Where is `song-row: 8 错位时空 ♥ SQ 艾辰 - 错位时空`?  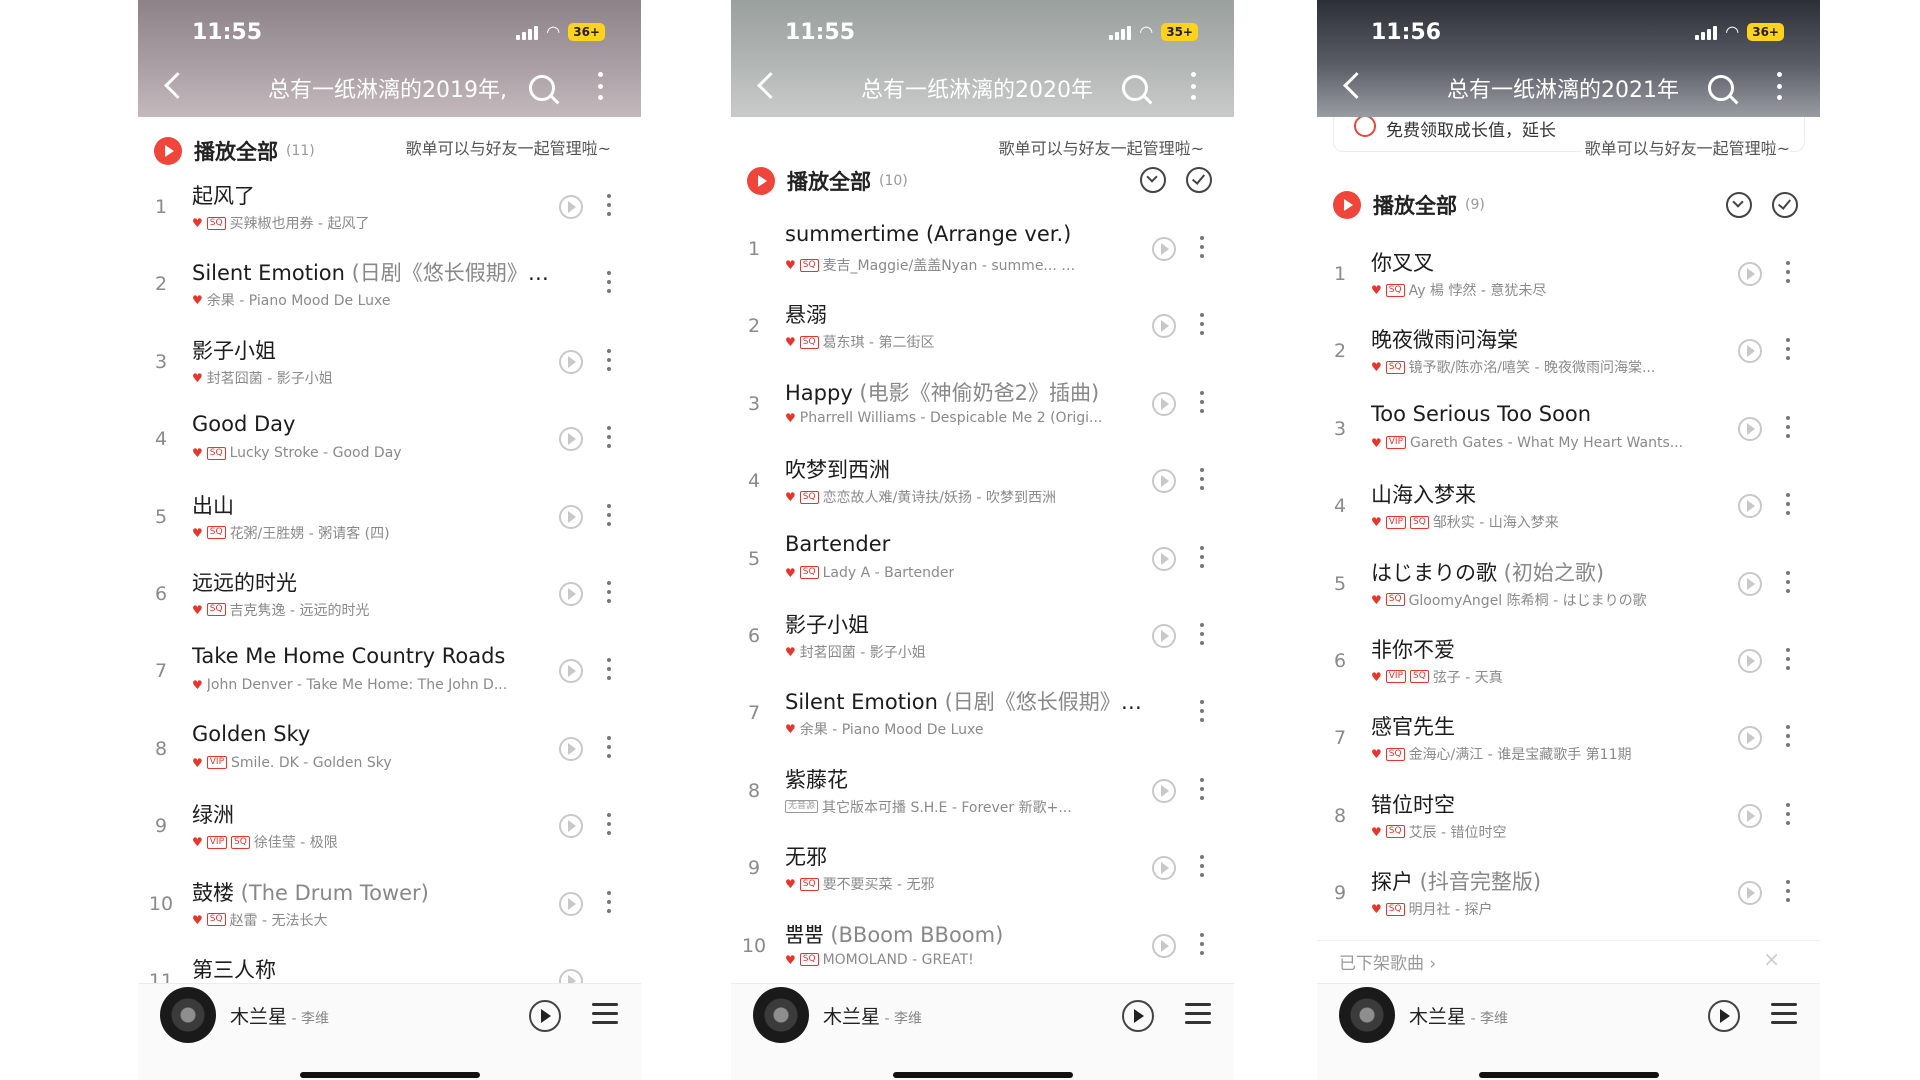
song-row: 8 错位时空 ♥ SQ 艾辰 - 错位时空 is located at coordinates (1568, 817).